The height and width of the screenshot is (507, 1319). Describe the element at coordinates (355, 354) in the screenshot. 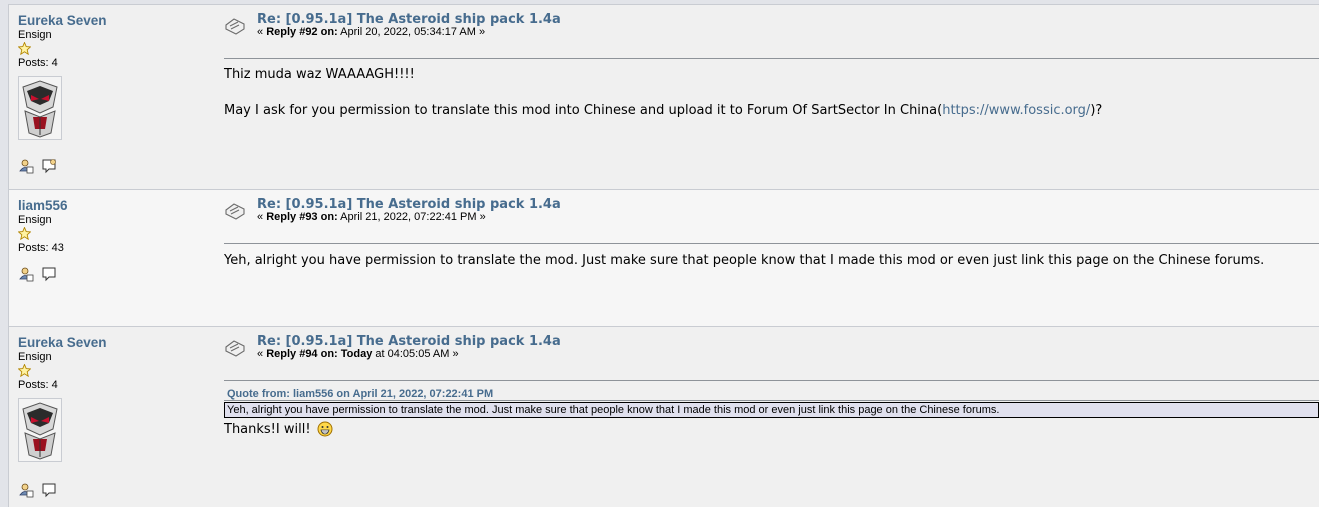

I see `reply-today: Today` at that location.